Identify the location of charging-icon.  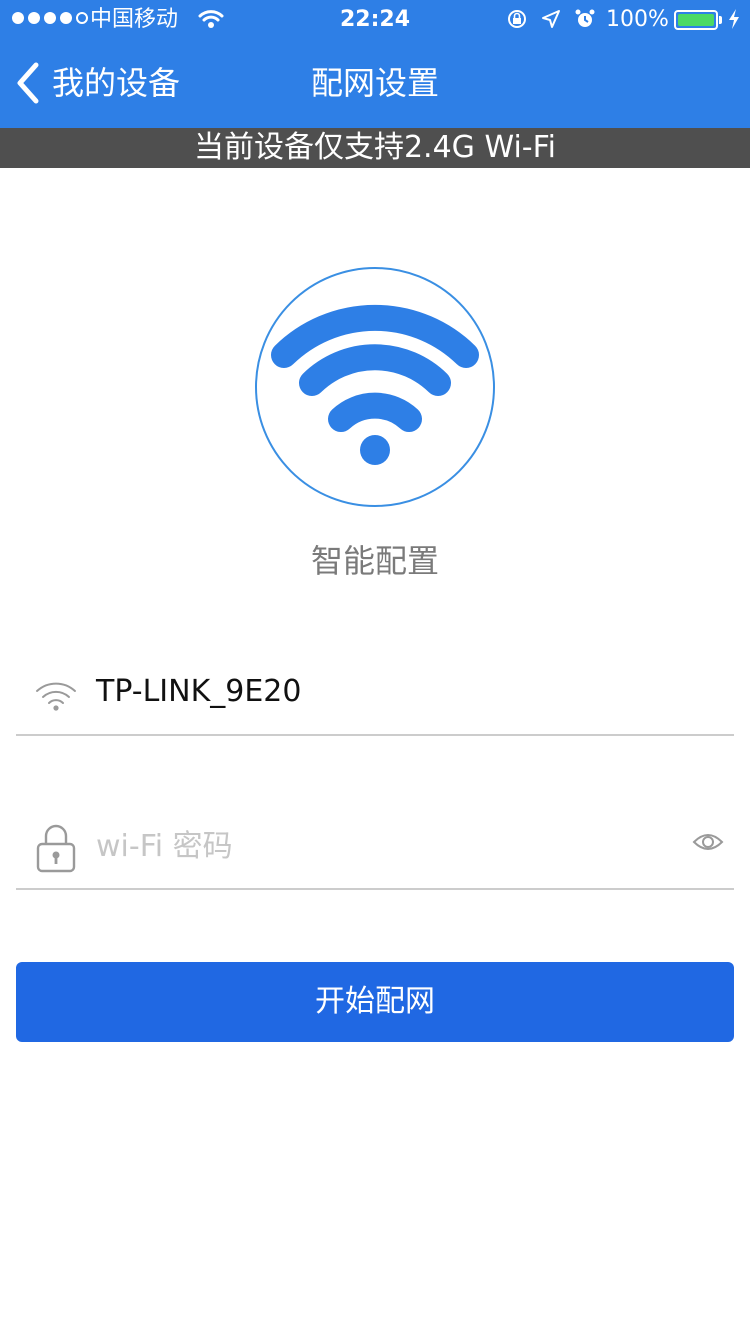
(734, 19).